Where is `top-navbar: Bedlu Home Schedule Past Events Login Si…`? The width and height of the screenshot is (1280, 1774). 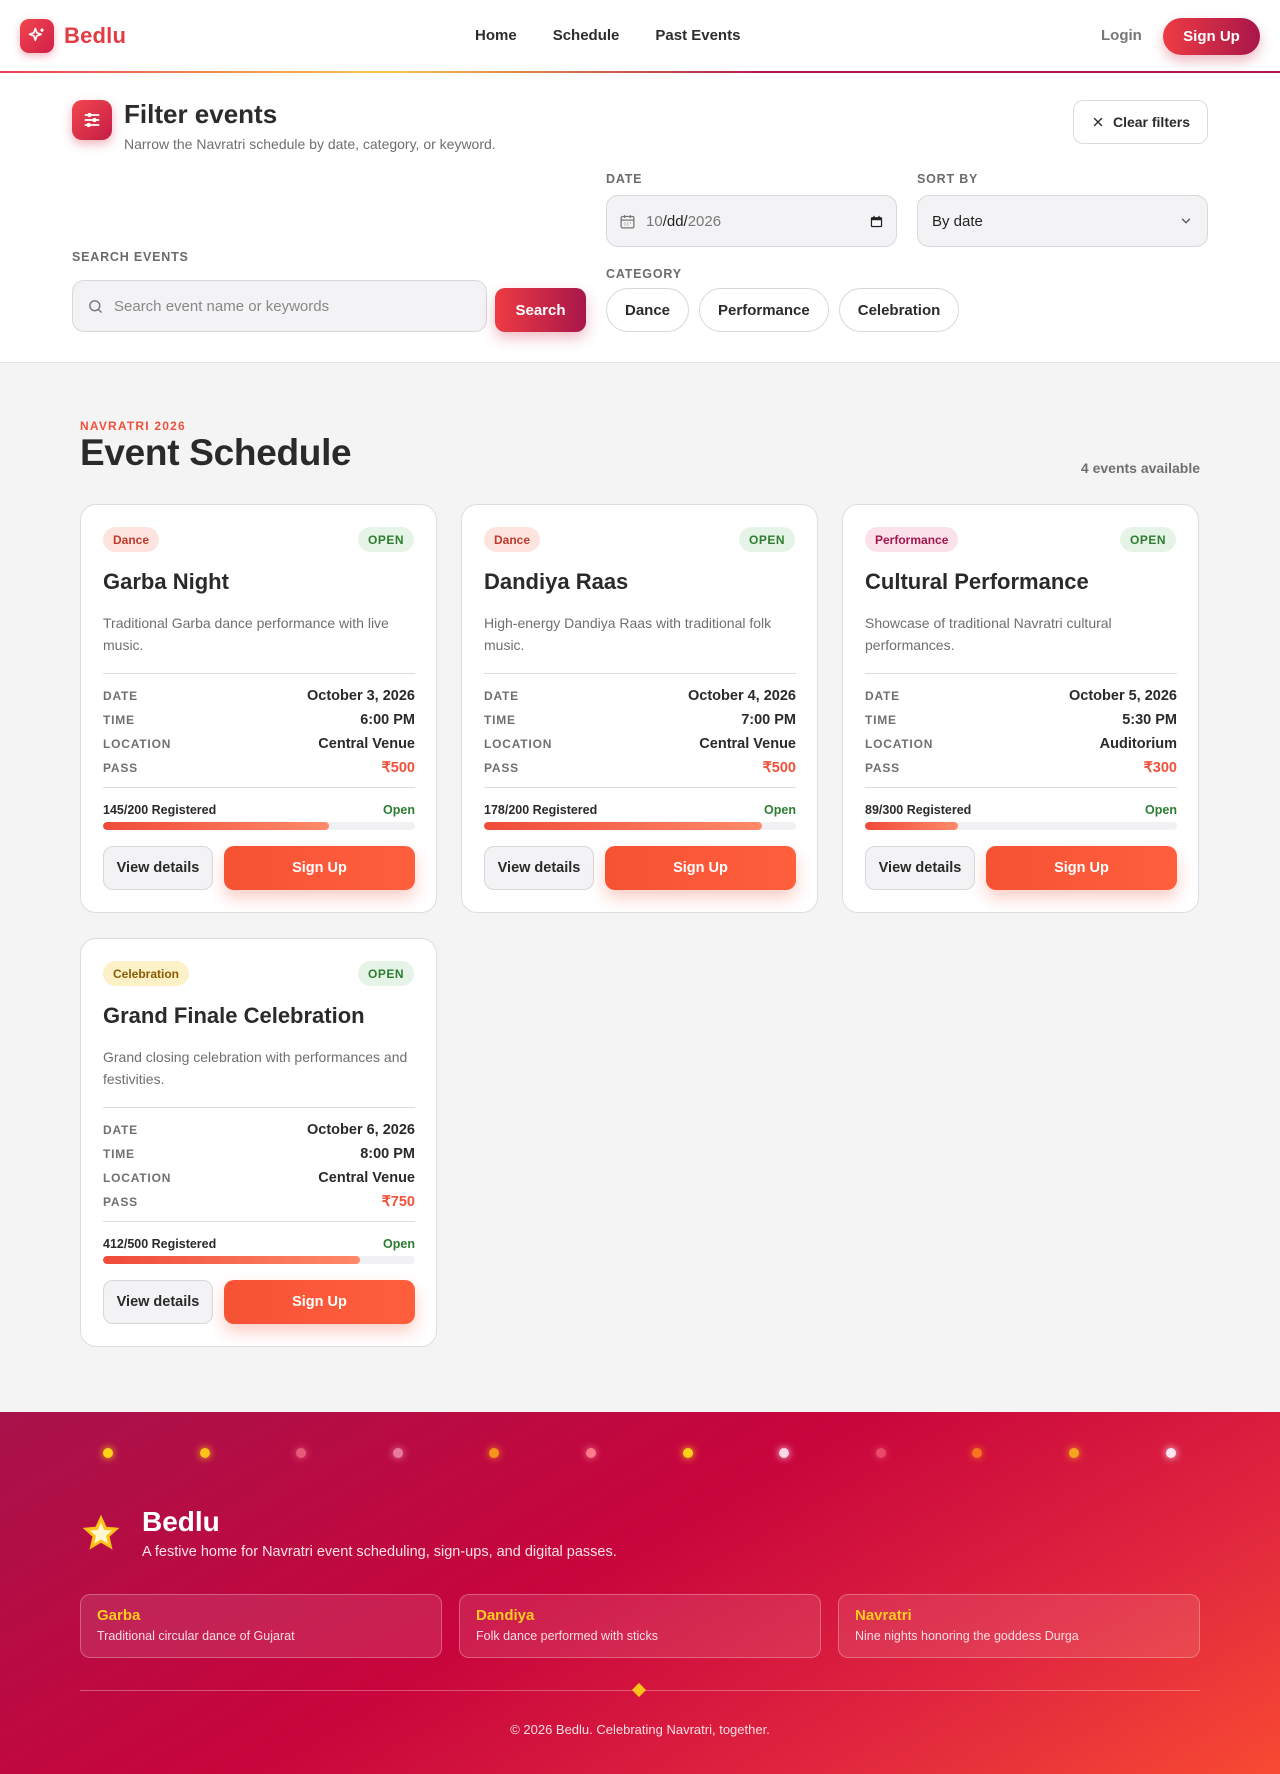
top-navbar: Bedlu Home Schedule Past Events Login Si… is located at coordinates (640, 36).